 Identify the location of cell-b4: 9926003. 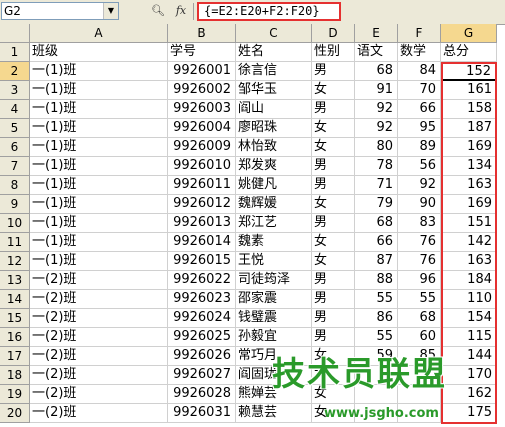
(202, 109).